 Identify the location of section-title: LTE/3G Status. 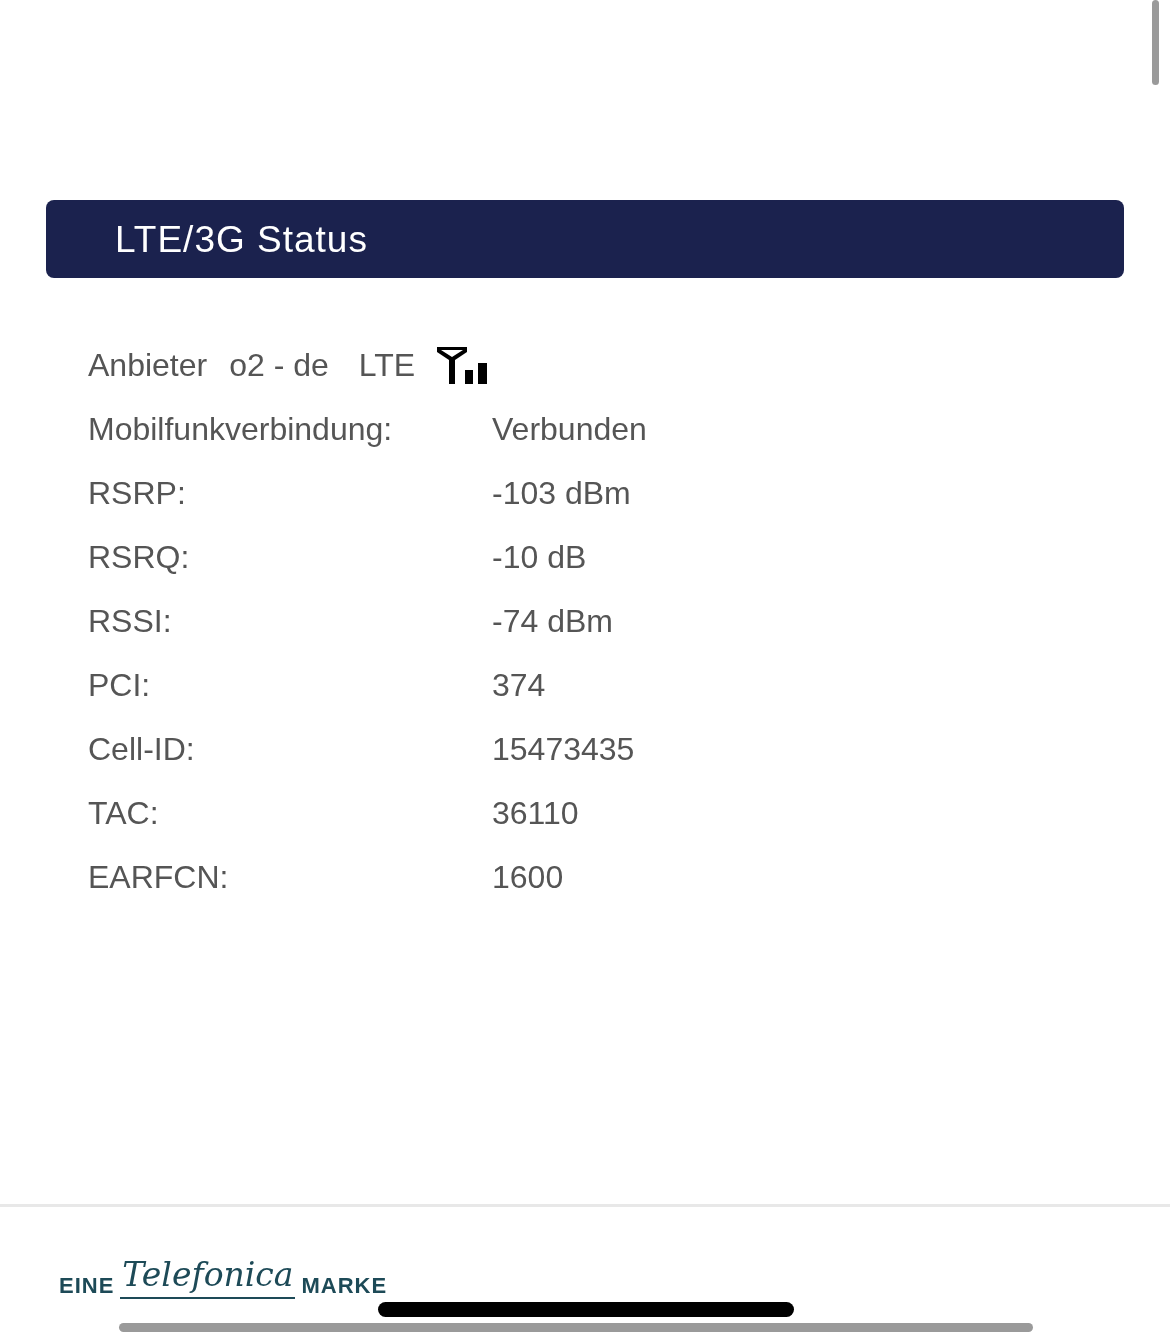
(241, 239).